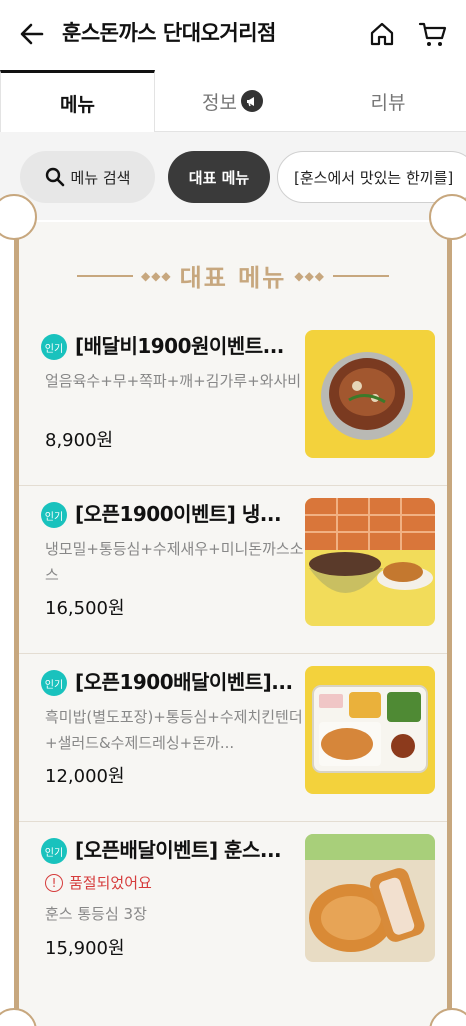 The image size is (466, 1026). Describe the element at coordinates (251, 101) in the screenshot. I see `megaphone-icon` at that location.